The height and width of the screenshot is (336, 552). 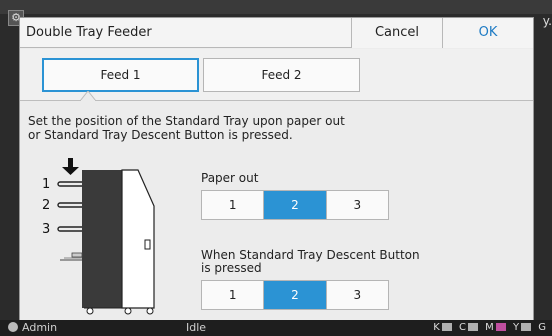 I want to click on tray-position-label: 1, so click(x=46, y=184).